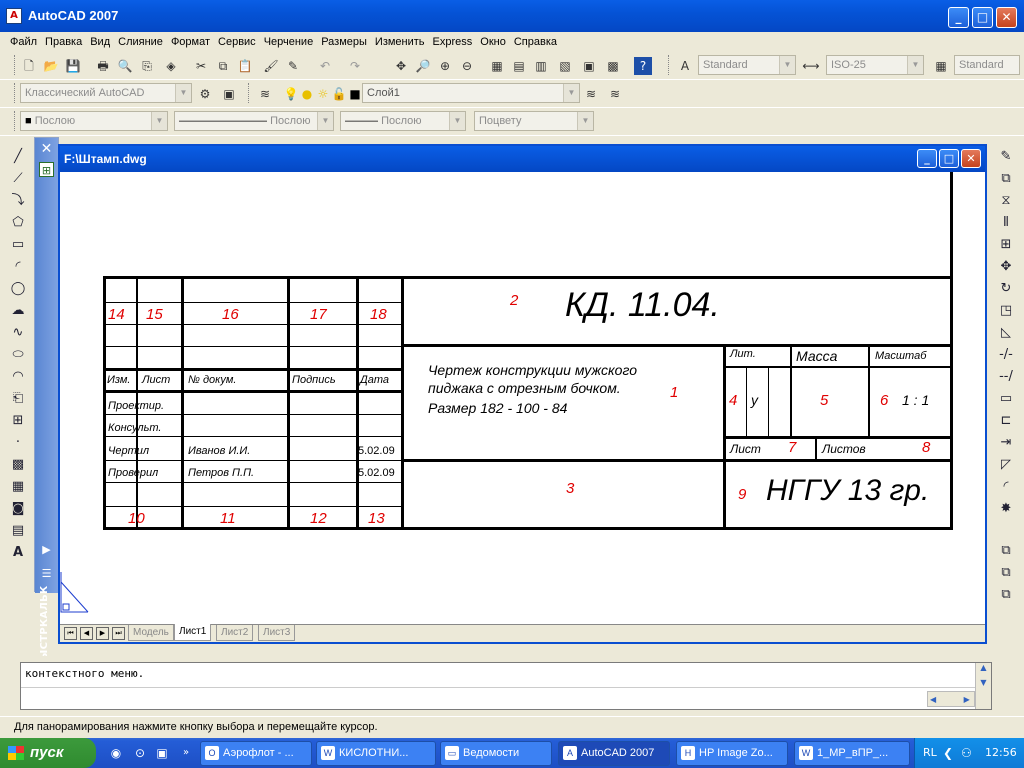 The height and width of the screenshot is (768, 1024). Describe the element at coordinates (982, 17) in the screenshot. I see `maximize-button: □` at that location.